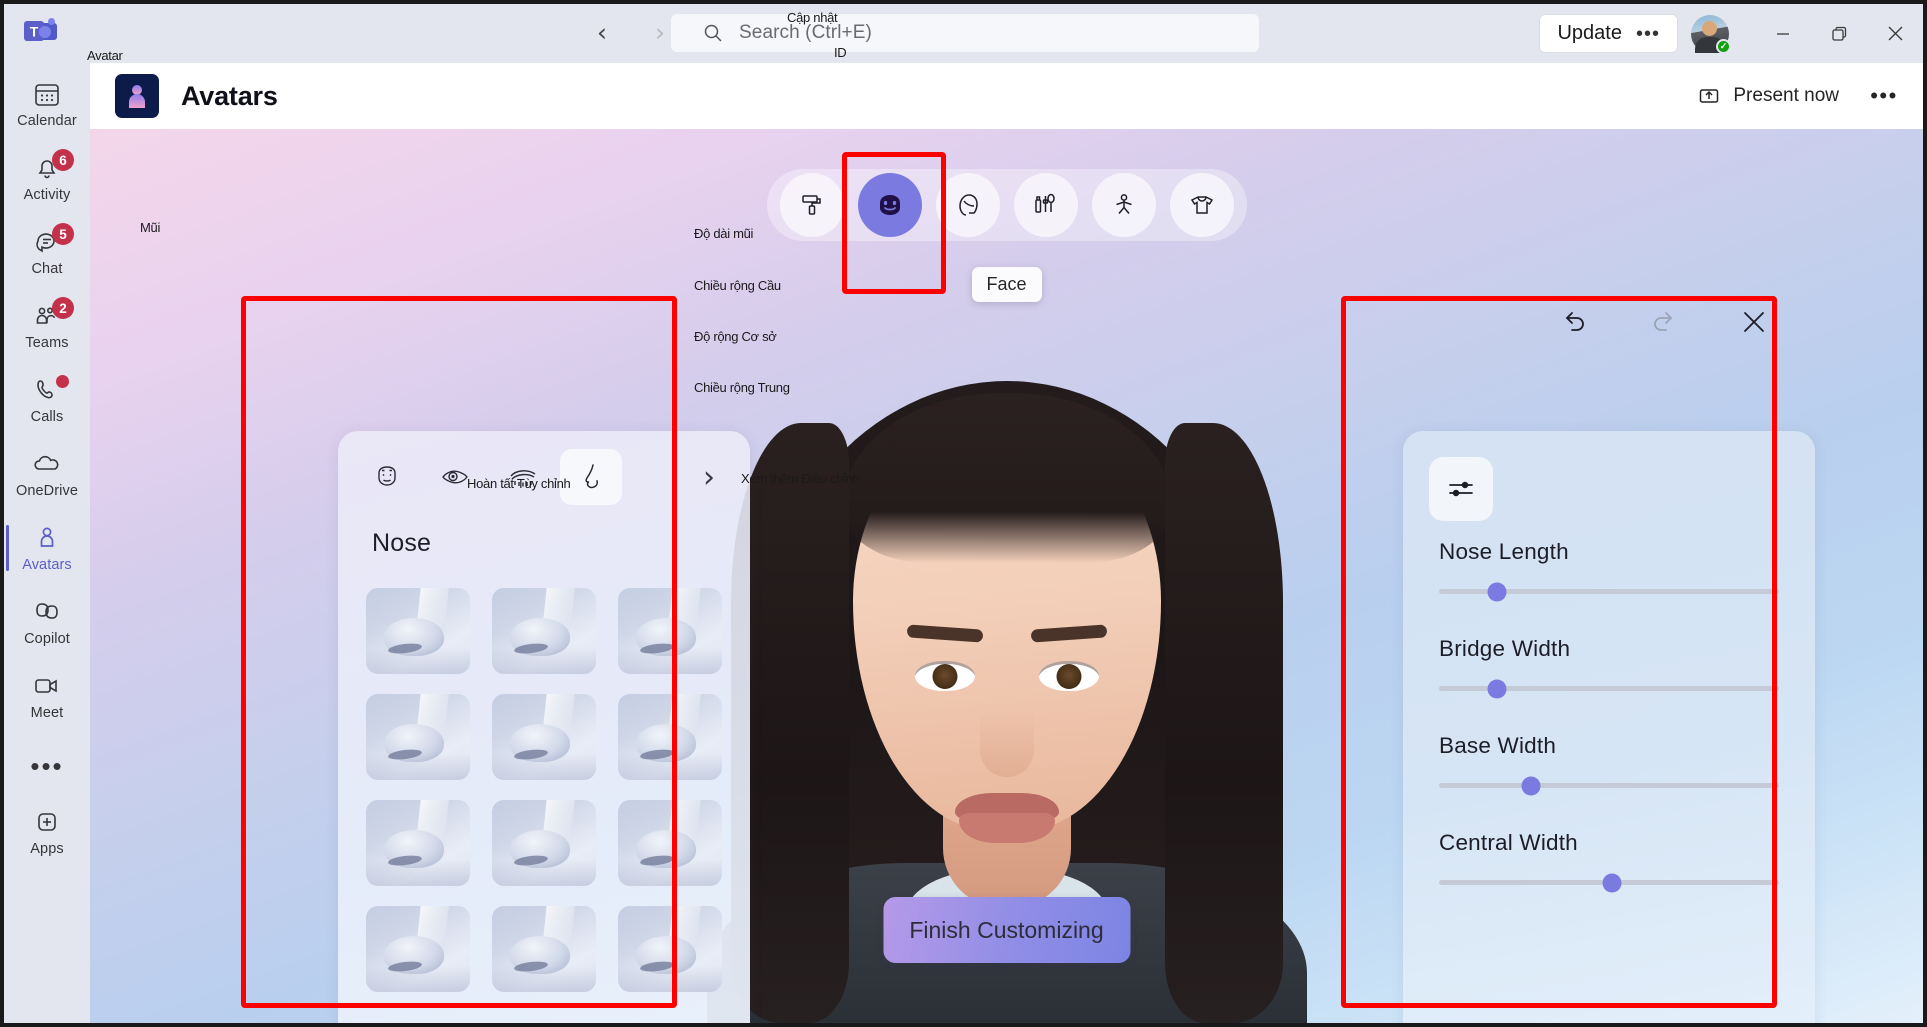 The height and width of the screenshot is (1027, 1927). Describe the element at coordinates (1608, 33) in the screenshot. I see `update-button: Update •••` at that location.